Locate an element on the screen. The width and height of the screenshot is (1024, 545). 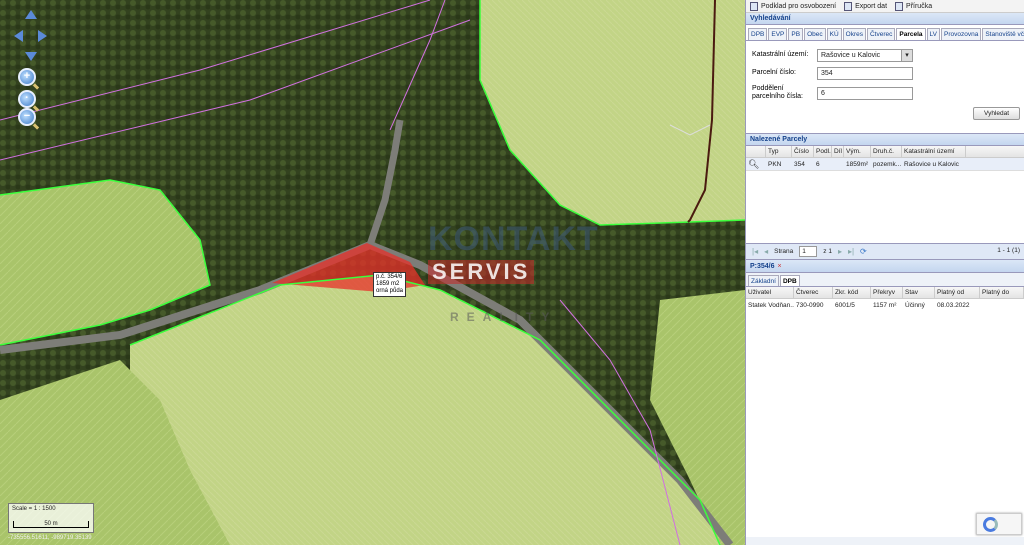
last-page-icon: ▸| is located at coordinates (851, 251).